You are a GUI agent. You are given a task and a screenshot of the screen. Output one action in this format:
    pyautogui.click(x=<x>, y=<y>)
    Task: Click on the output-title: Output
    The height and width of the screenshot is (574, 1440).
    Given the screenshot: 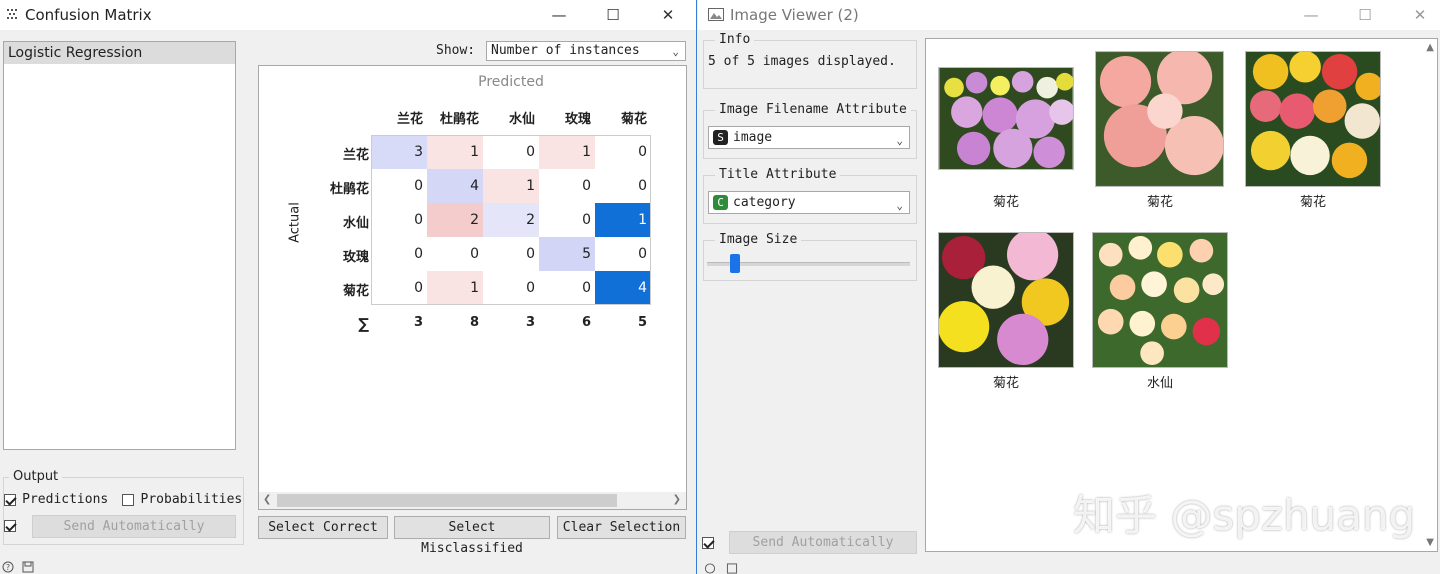 What is the action you would take?
    pyautogui.click(x=36, y=476)
    